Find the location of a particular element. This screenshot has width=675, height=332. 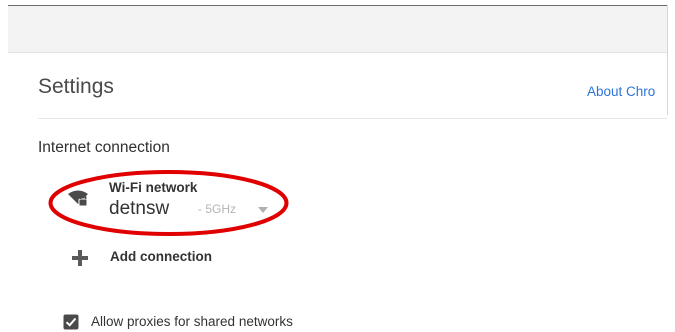

allow-proxies-label: Allow proxies for shared networks is located at coordinates (192, 321).